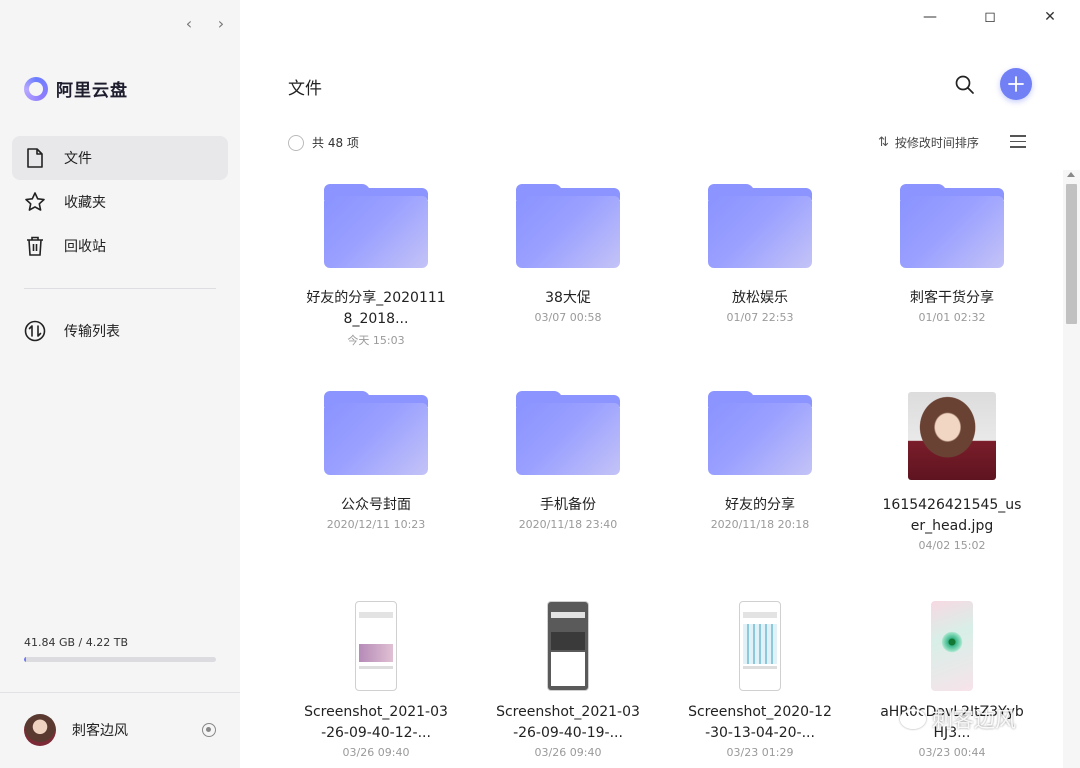  Describe the element at coordinates (952, 515) in the screenshot. I see `file-name: 1615426421545_user_head.jpg` at that location.